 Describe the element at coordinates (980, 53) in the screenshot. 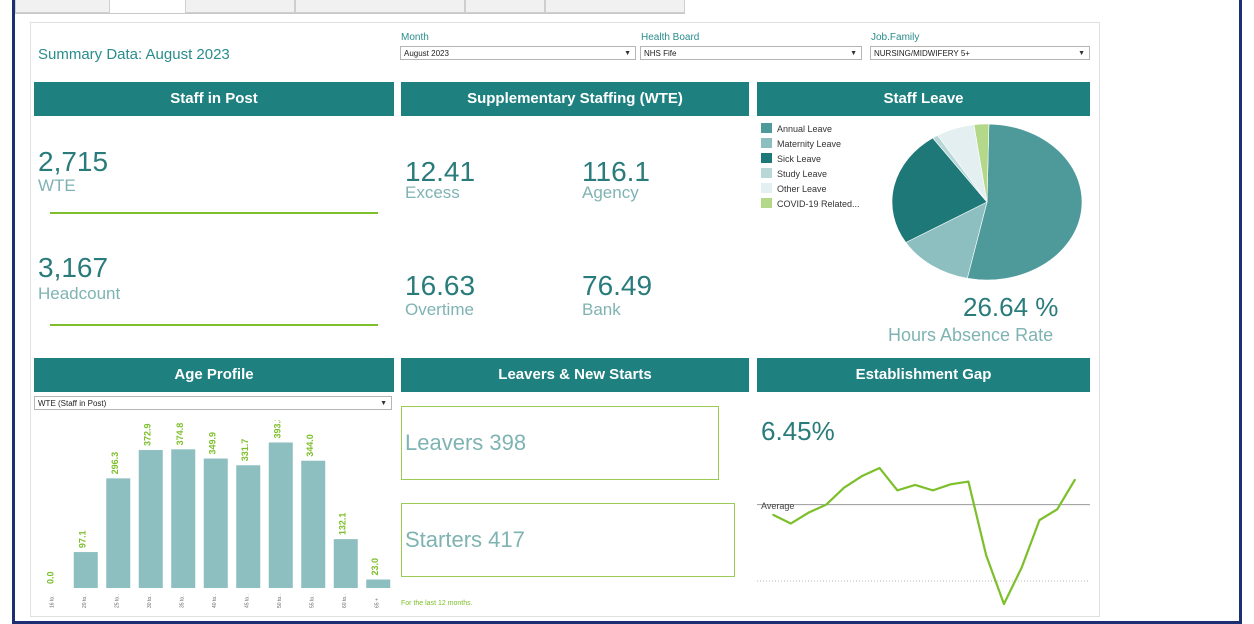

I see `job-family-select: NURSING/MIDWIFERY 5+ ▼` at that location.